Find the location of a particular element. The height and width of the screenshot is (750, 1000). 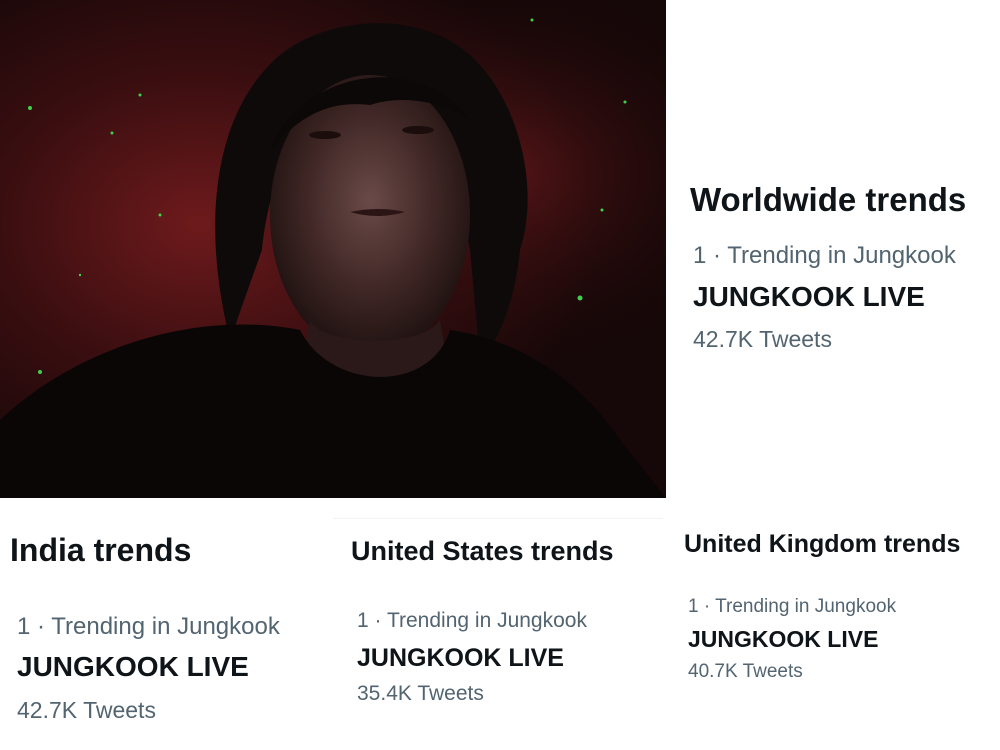

tweet-count: 35.4K Tweets is located at coordinates (420, 693).